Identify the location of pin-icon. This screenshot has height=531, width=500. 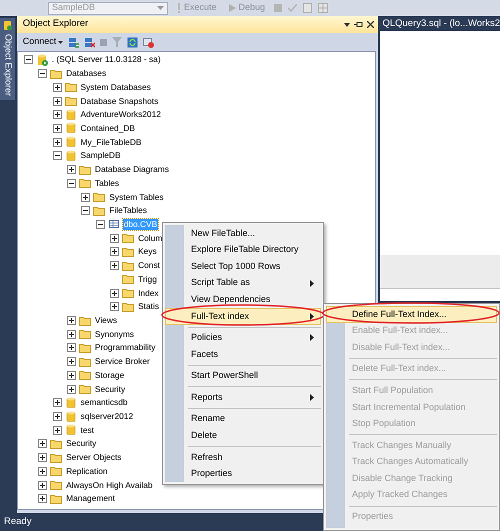
(359, 24).